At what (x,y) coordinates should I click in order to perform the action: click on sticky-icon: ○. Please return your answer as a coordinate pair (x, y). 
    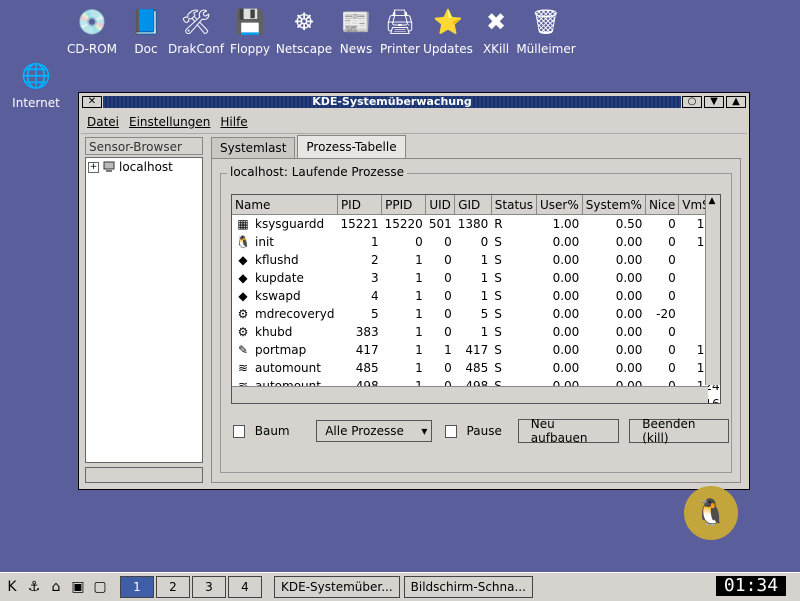
    Looking at the image, I should click on (692, 102).